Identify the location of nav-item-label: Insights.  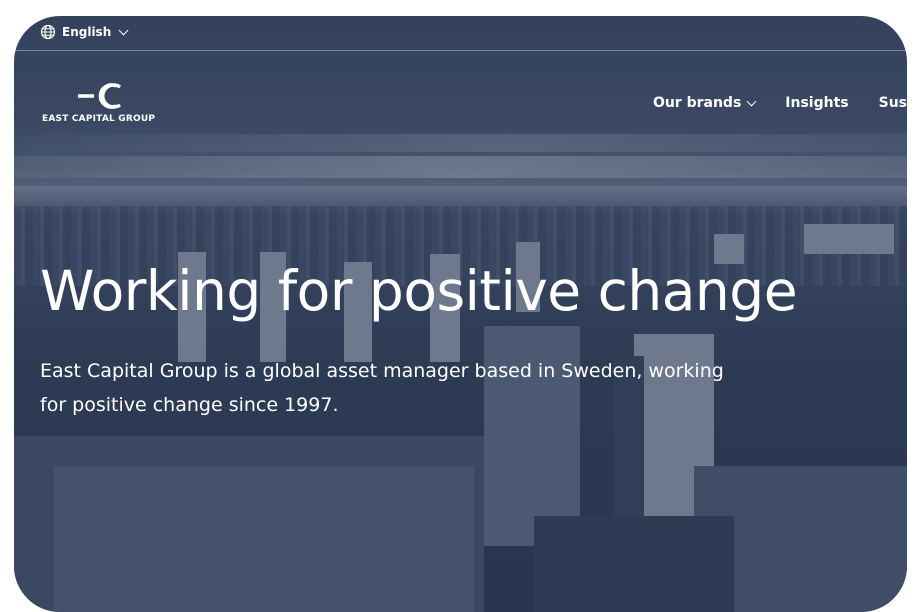
(817, 103).